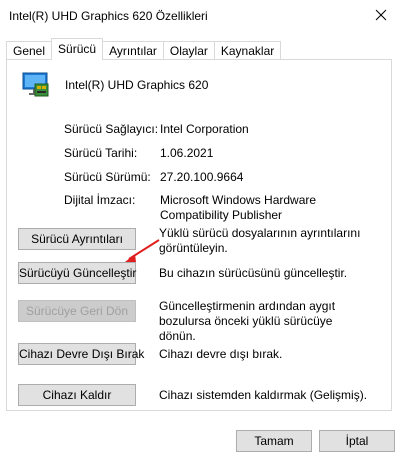  I want to click on update-driver-description: Bu cihazın sürücüsünü güncelleştir., so click(253, 273).